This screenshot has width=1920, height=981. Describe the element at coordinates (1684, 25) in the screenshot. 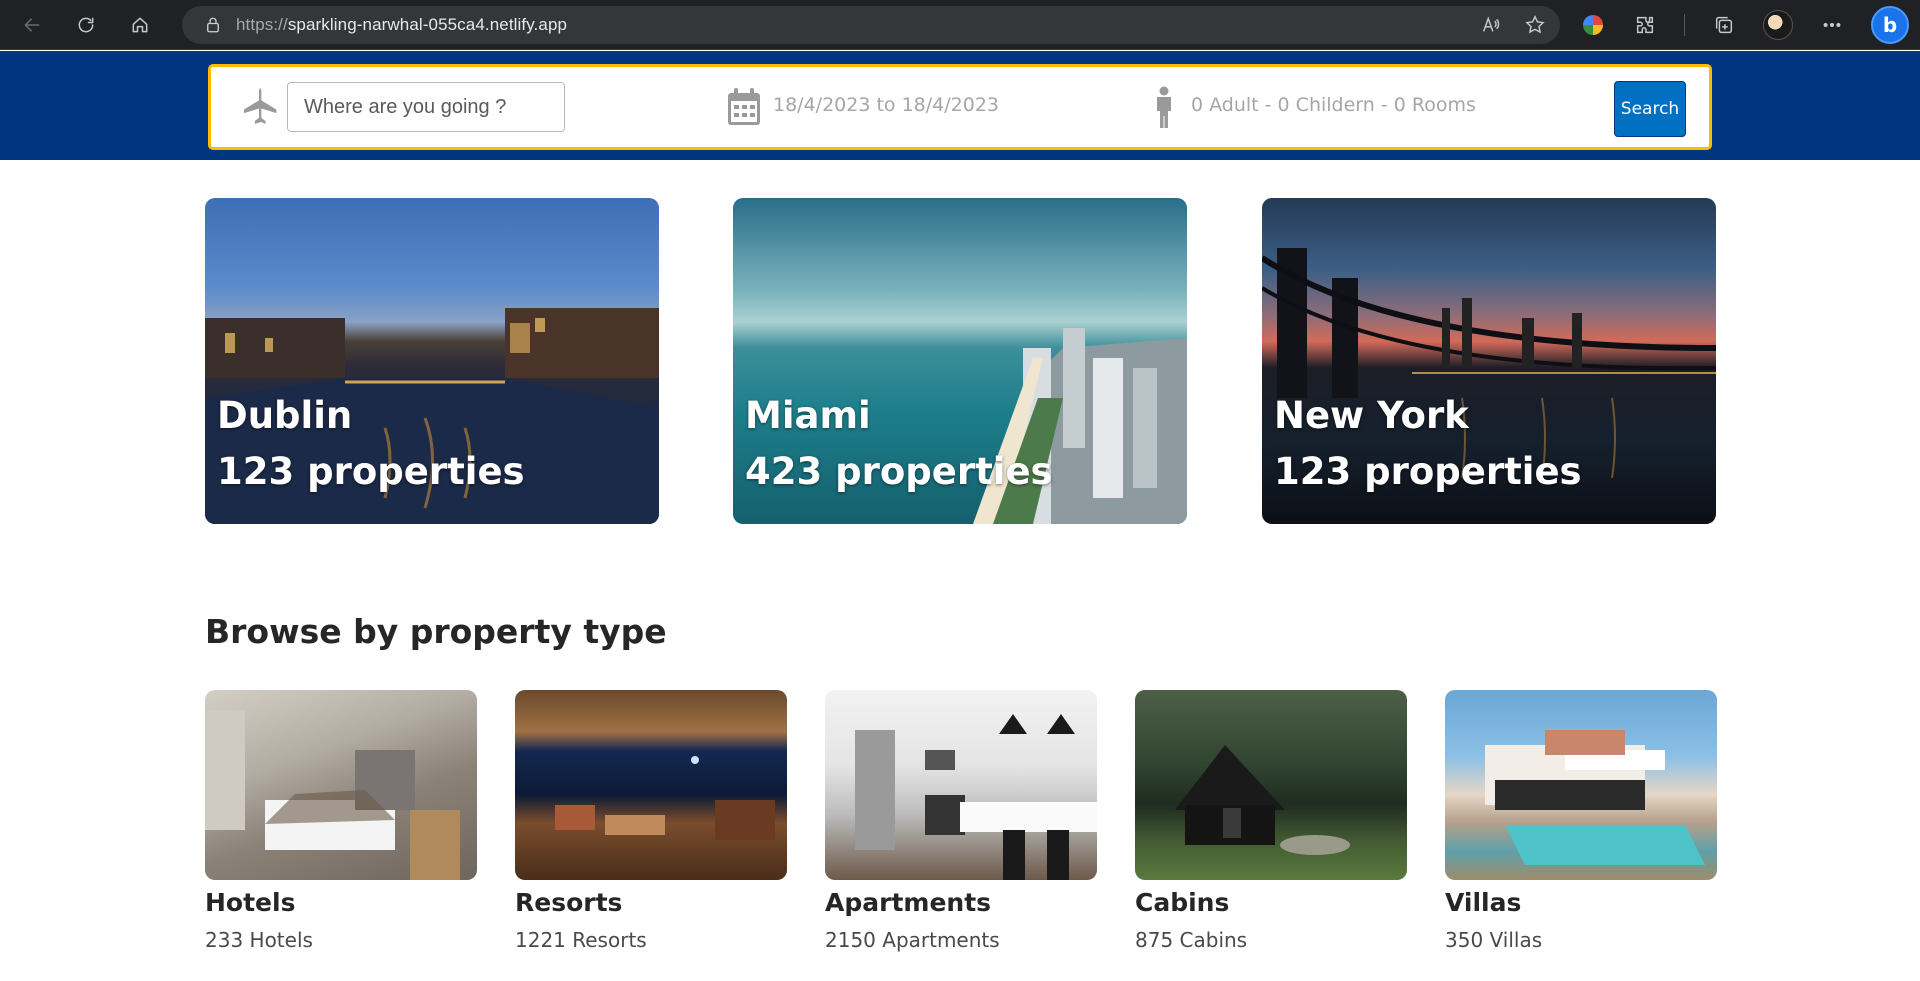

I see `toolbar-divider` at that location.